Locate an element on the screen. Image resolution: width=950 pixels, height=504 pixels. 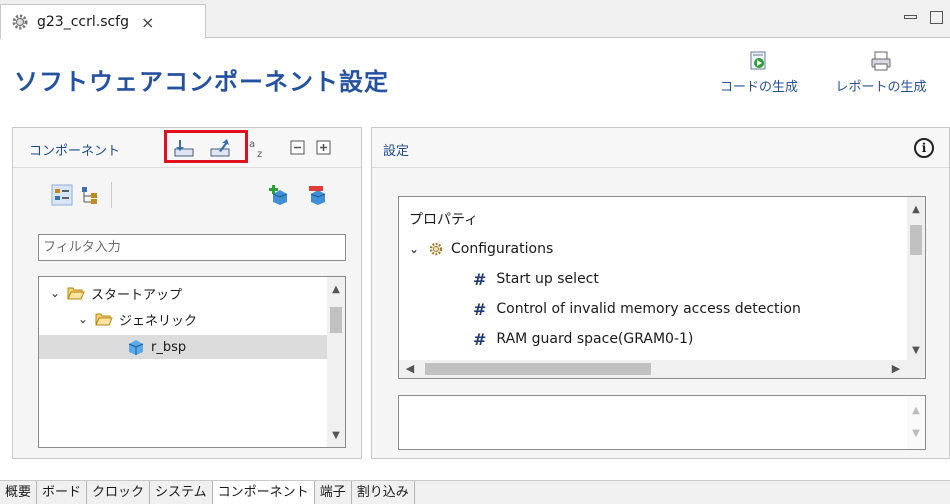
scroll-left-icon: ◀ is located at coordinates (410, 369).